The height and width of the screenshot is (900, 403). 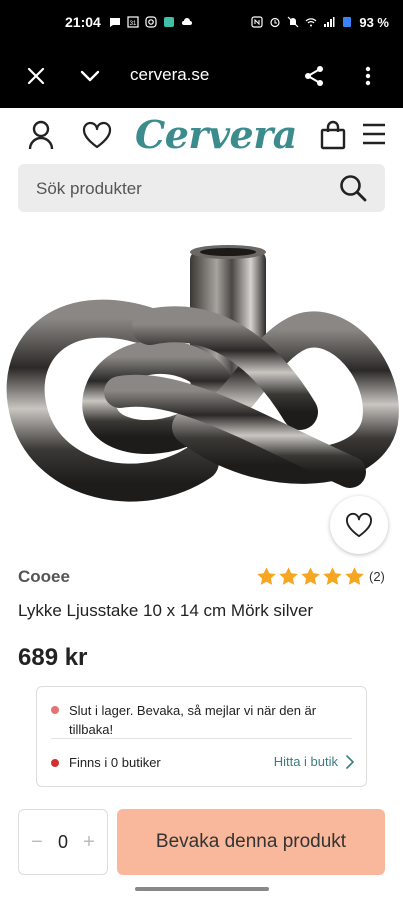 I want to click on decrease-quantity-button: −, so click(x=37, y=842).